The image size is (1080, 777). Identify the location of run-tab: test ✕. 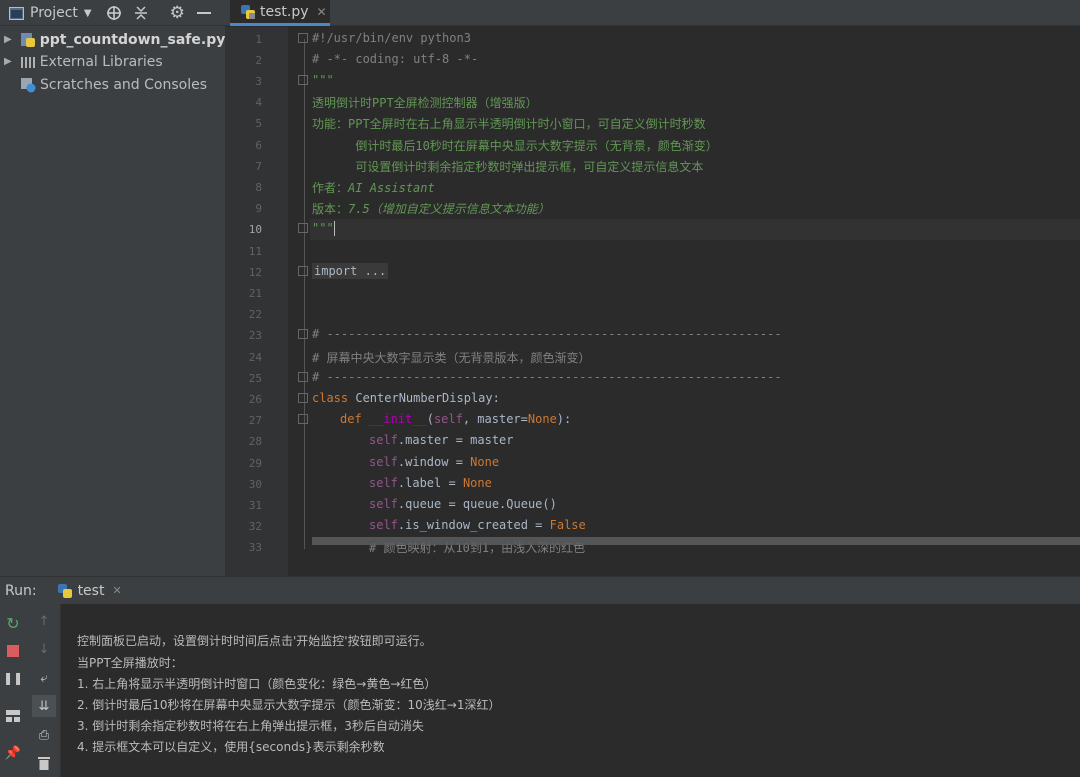
(89, 591).